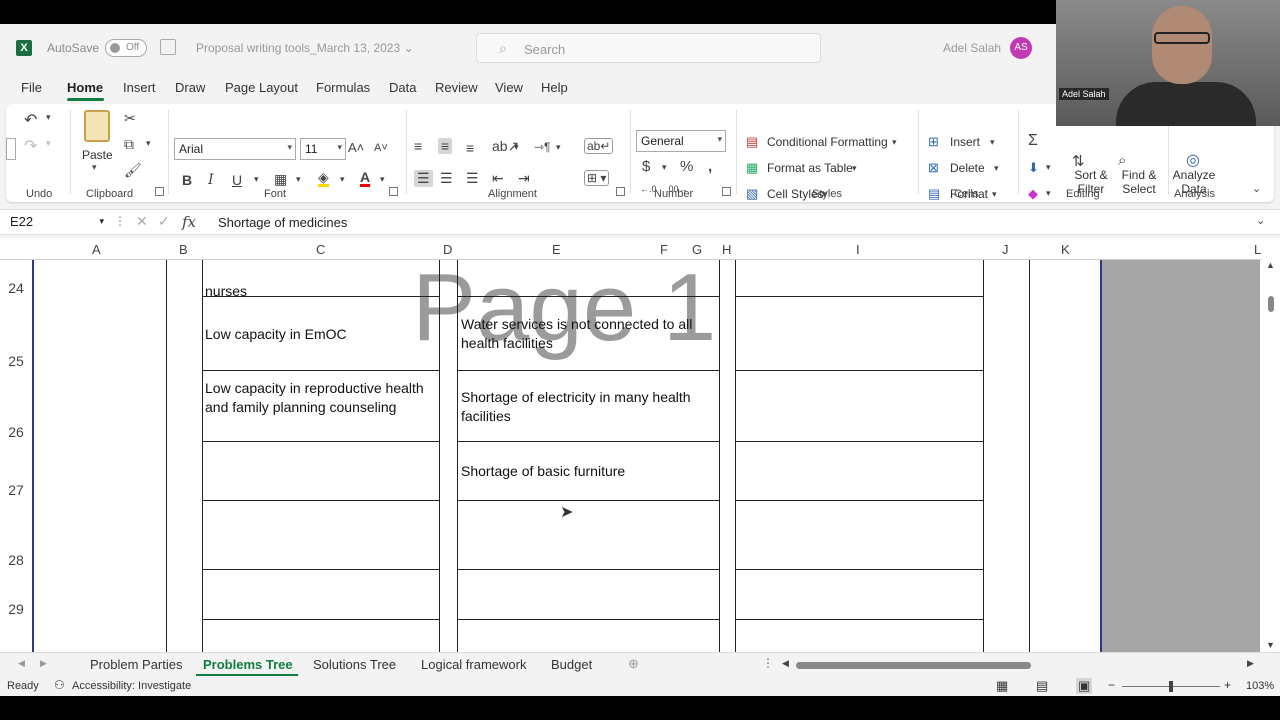 This screenshot has width=1280, height=720. Describe the element at coordinates (423, 178) in the screenshot. I see `align-left-icon: ☰` at that location.